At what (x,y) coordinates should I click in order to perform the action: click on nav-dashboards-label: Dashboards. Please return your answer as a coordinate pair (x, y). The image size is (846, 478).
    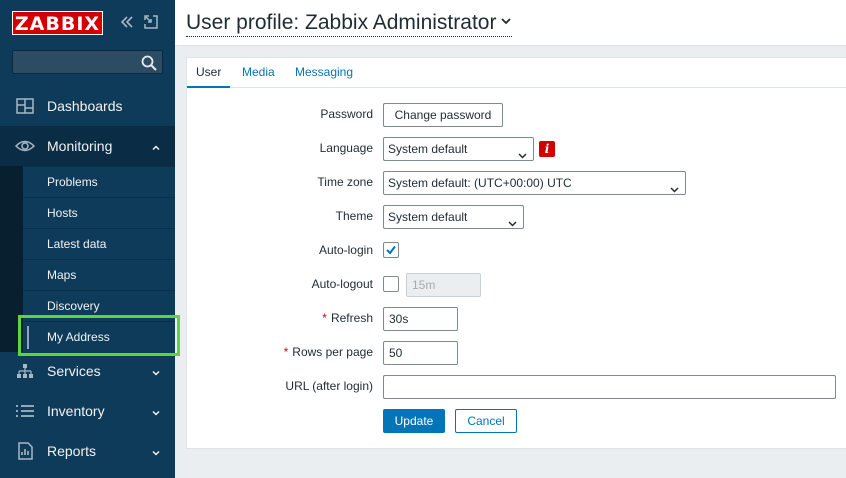
    Looking at the image, I should click on (85, 106).